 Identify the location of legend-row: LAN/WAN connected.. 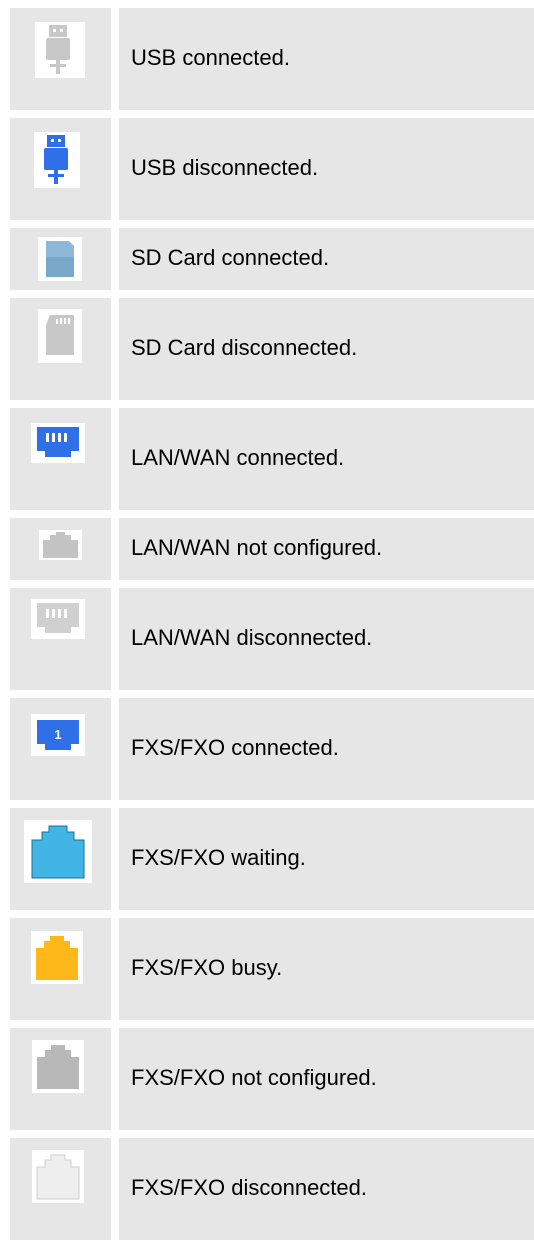
(272, 459).